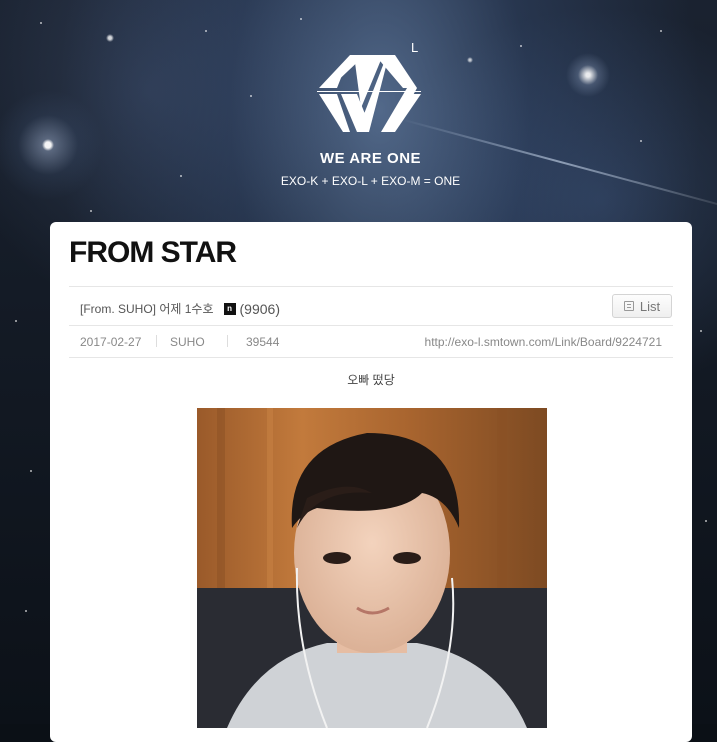  What do you see at coordinates (153, 252) in the screenshot?
I see `board-title: FROM STAR` at bounding box center [153, 252].